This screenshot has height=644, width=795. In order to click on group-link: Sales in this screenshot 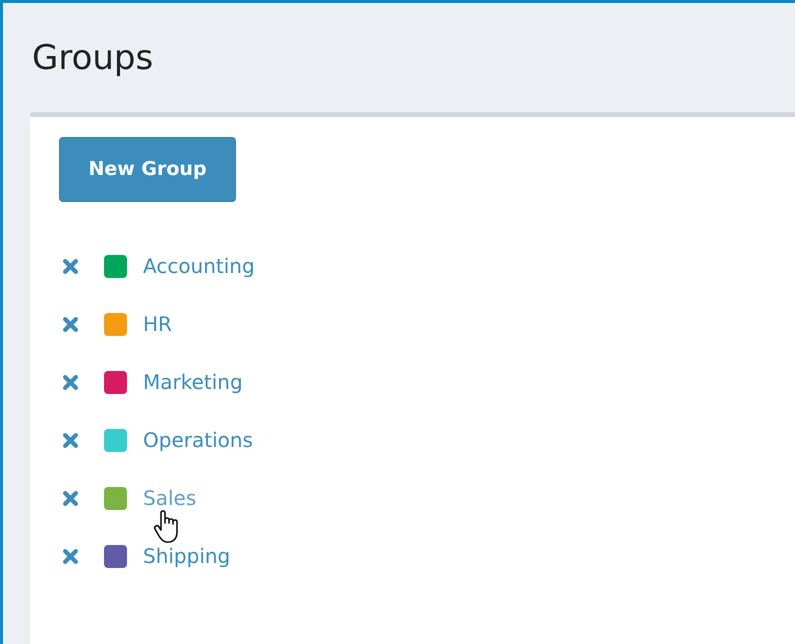, I will do `click(169, 498)`.